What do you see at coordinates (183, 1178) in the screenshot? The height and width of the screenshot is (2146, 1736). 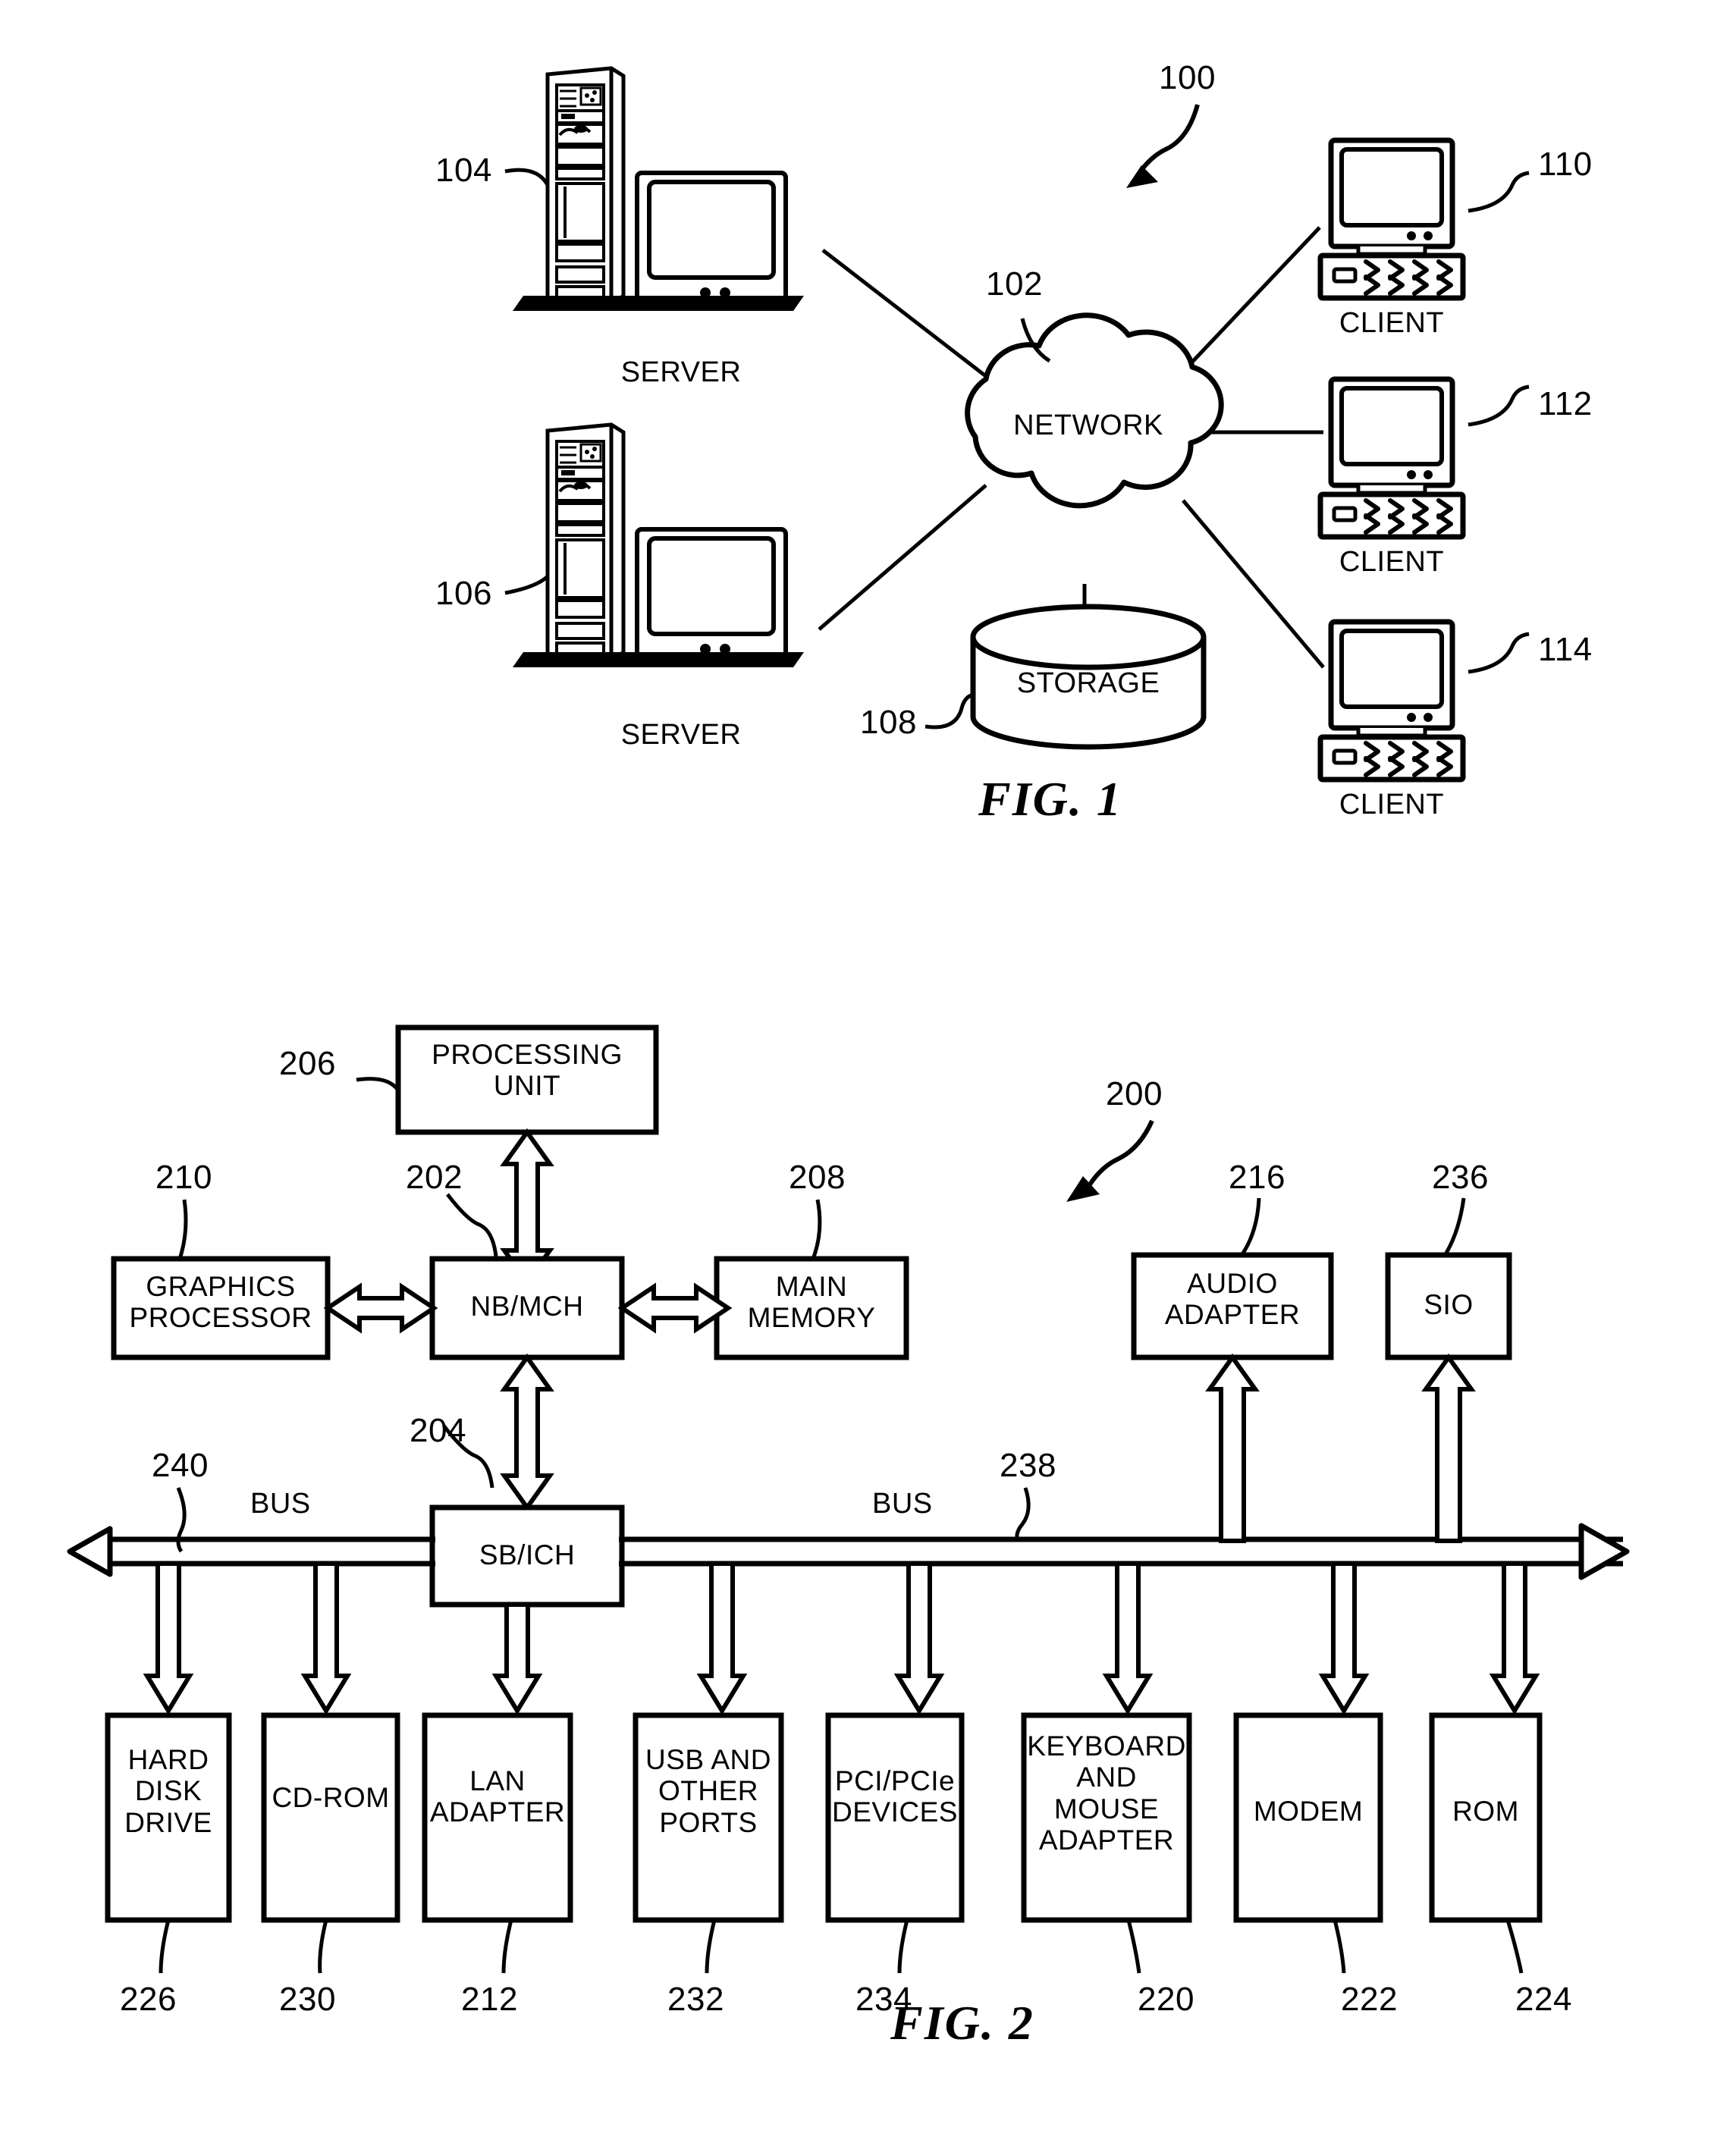 I see `ref-210: 210` at bounding box center [183, 1178].